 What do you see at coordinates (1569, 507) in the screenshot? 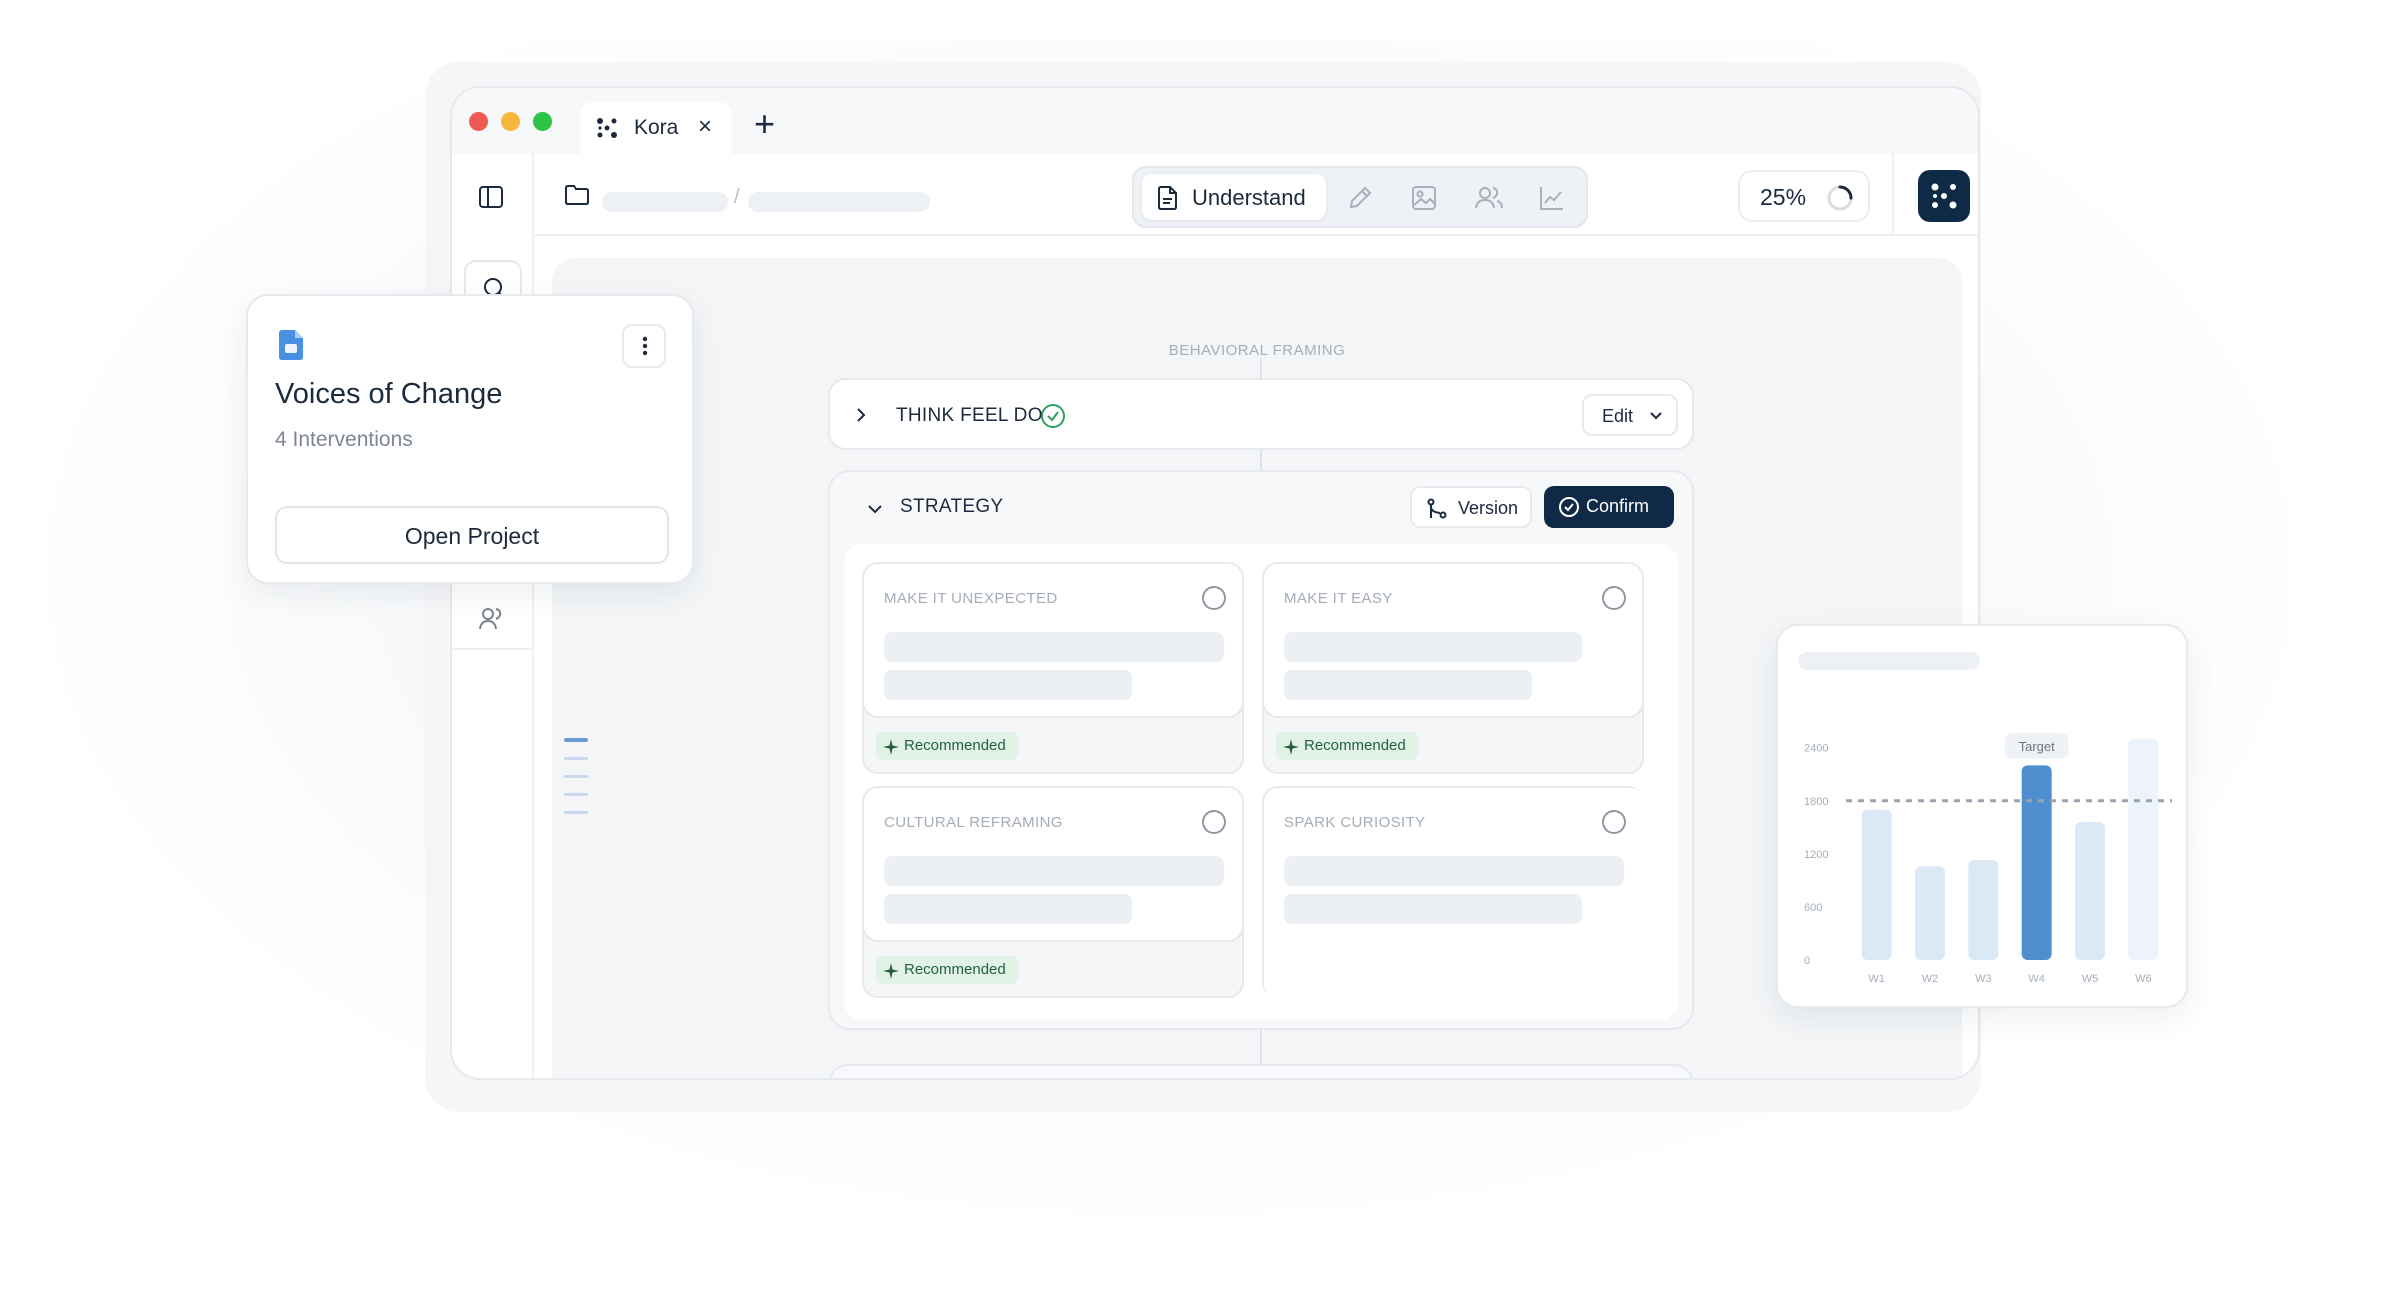
I see `check-circle-icon` at bounding box center [1569, 507].